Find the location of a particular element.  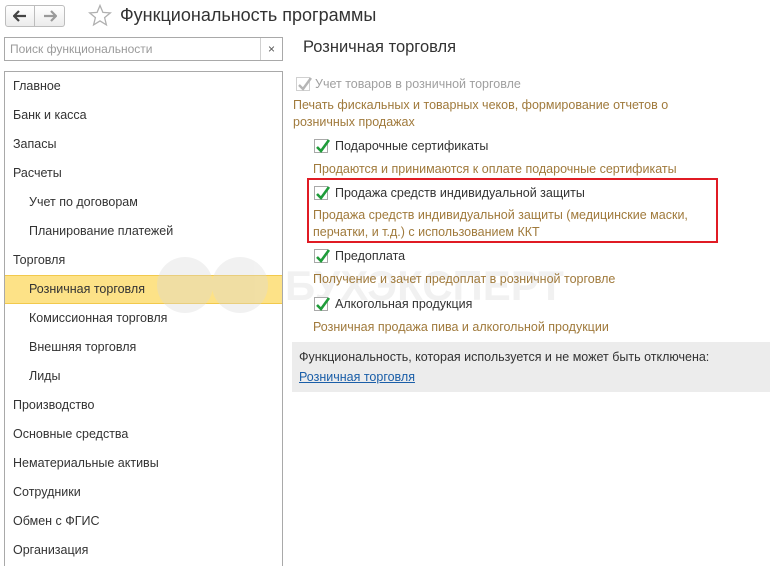

arrow-right-icon is located at coordinates (50, 16).